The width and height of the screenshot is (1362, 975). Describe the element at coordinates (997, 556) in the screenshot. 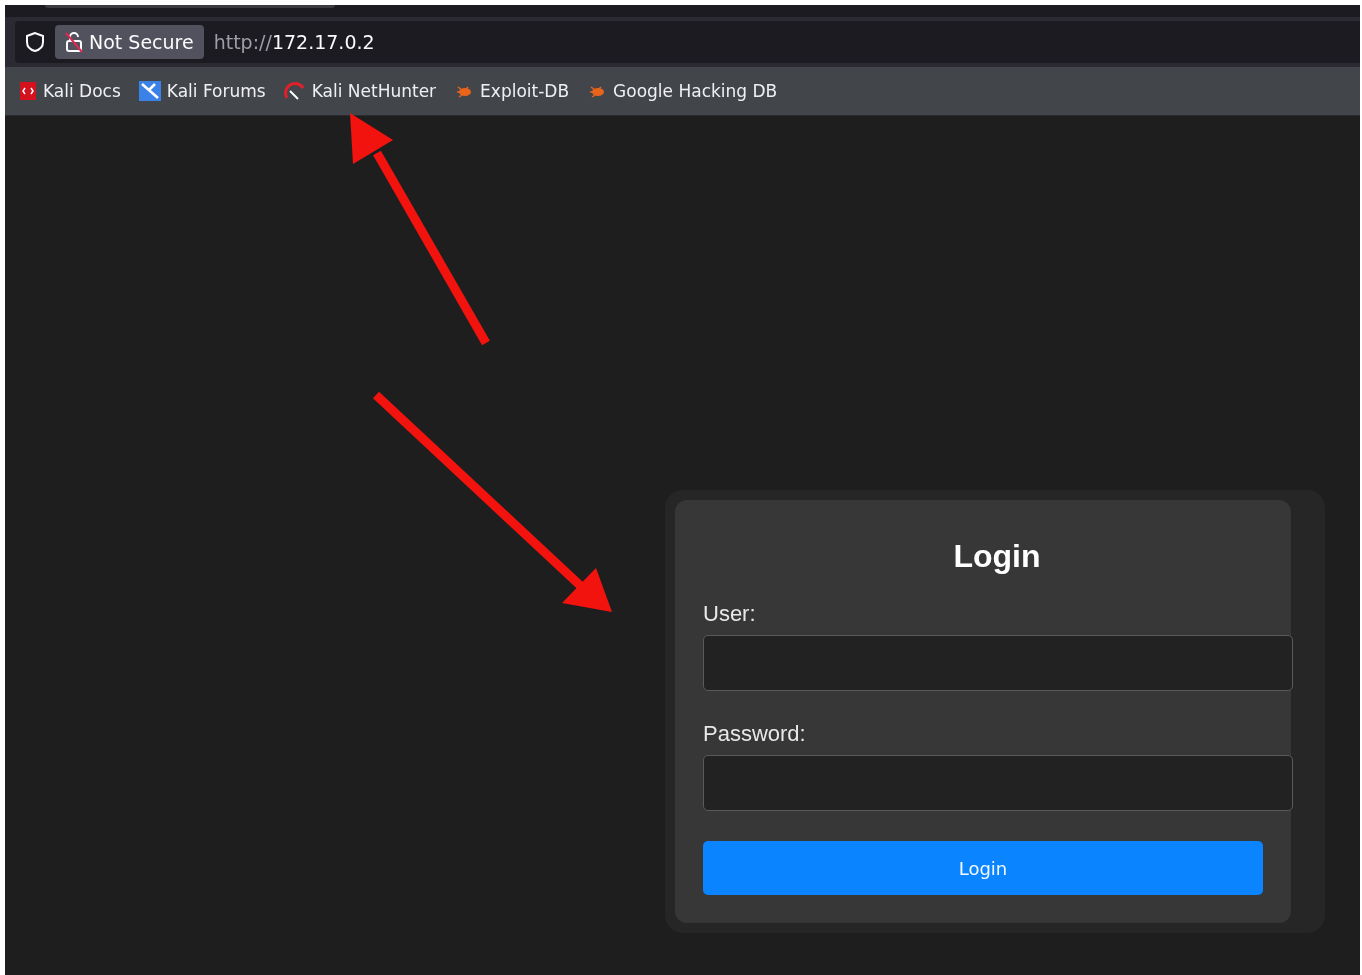

I see `login-title: Login` at that location.